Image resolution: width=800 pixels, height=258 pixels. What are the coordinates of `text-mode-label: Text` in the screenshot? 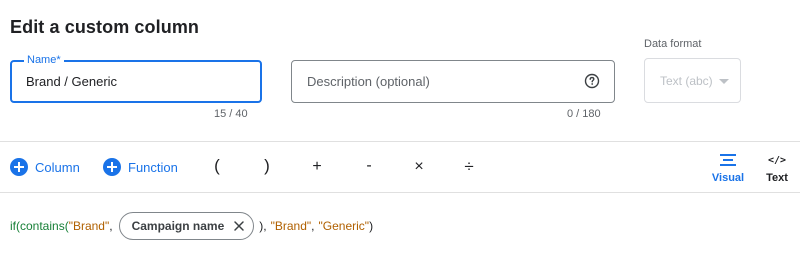 It's located at (777, 178).